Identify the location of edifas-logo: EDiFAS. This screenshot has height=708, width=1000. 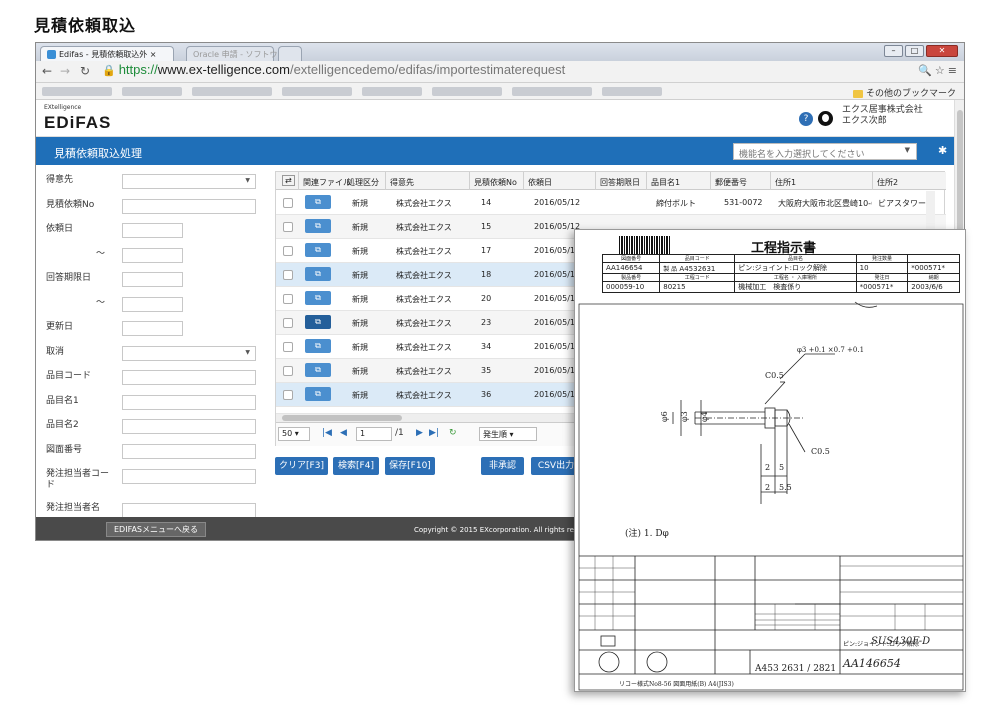
(78, 122).